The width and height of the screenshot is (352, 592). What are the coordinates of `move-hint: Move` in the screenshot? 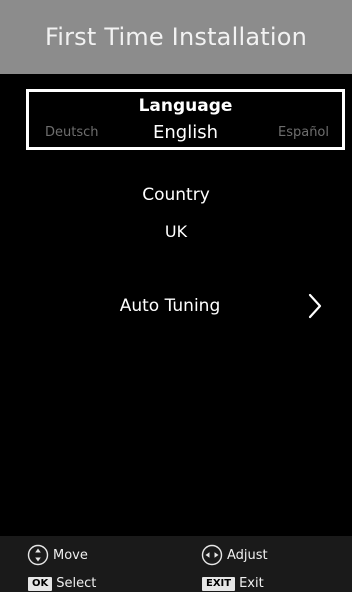 It's located at (57, 555).